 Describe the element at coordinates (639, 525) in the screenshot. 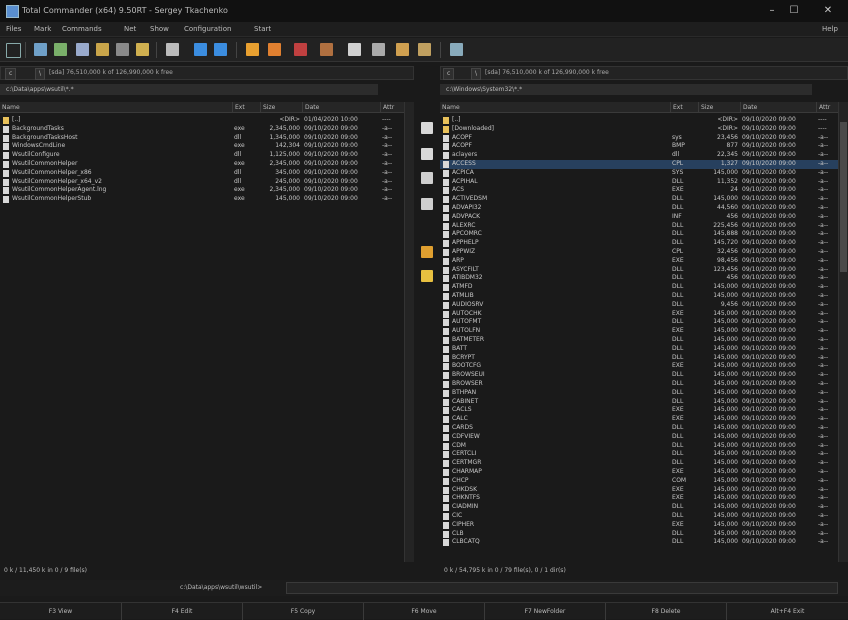

I see `table-row: CIPHER EXE 145,000 09/10/2020 09:00 -a--` at that location.